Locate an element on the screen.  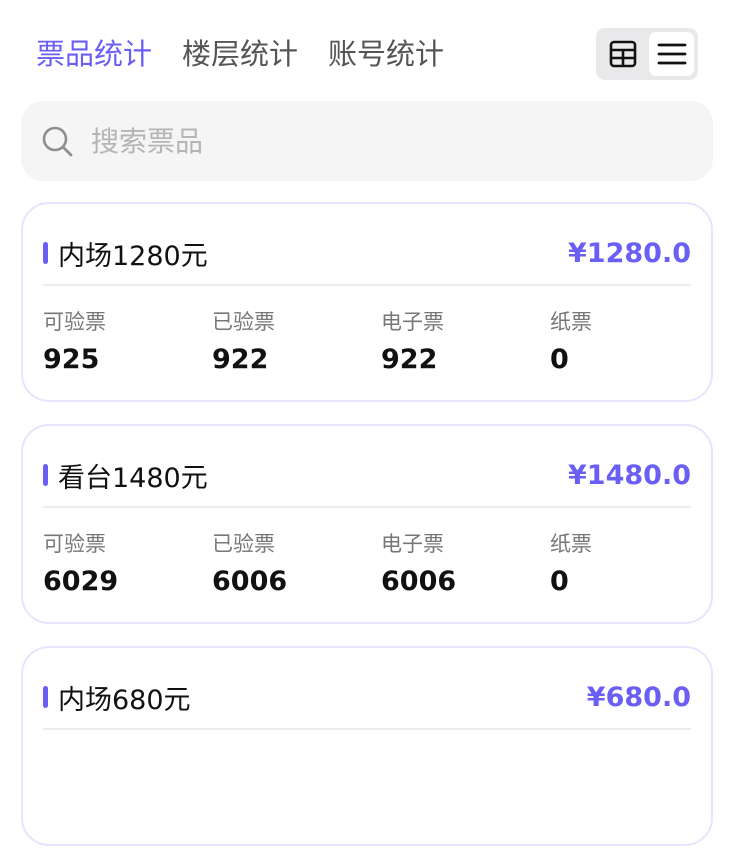
card-header: 看台1480元 ¥1480.0 is located at coordinates (367, 478).